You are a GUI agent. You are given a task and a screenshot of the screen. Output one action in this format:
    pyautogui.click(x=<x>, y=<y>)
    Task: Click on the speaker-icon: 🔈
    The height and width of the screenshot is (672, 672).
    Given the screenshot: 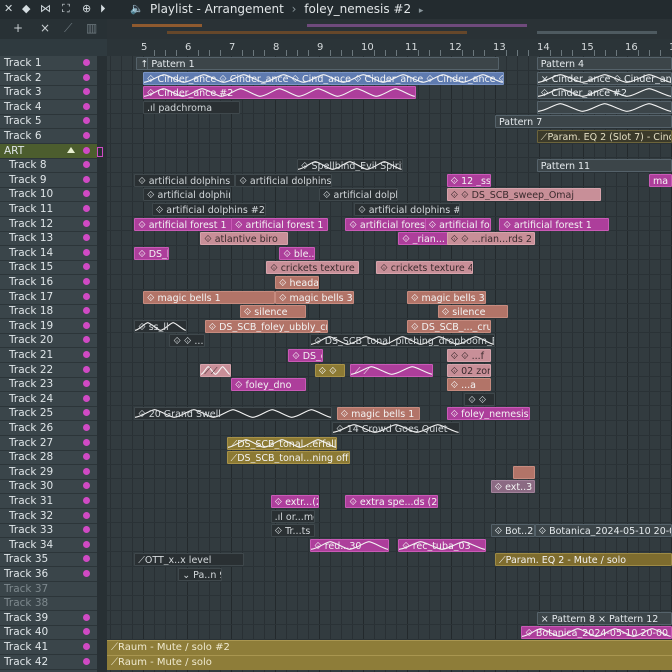 What is the action you would take?
    pyautogui.click(x=137, y=9)
    